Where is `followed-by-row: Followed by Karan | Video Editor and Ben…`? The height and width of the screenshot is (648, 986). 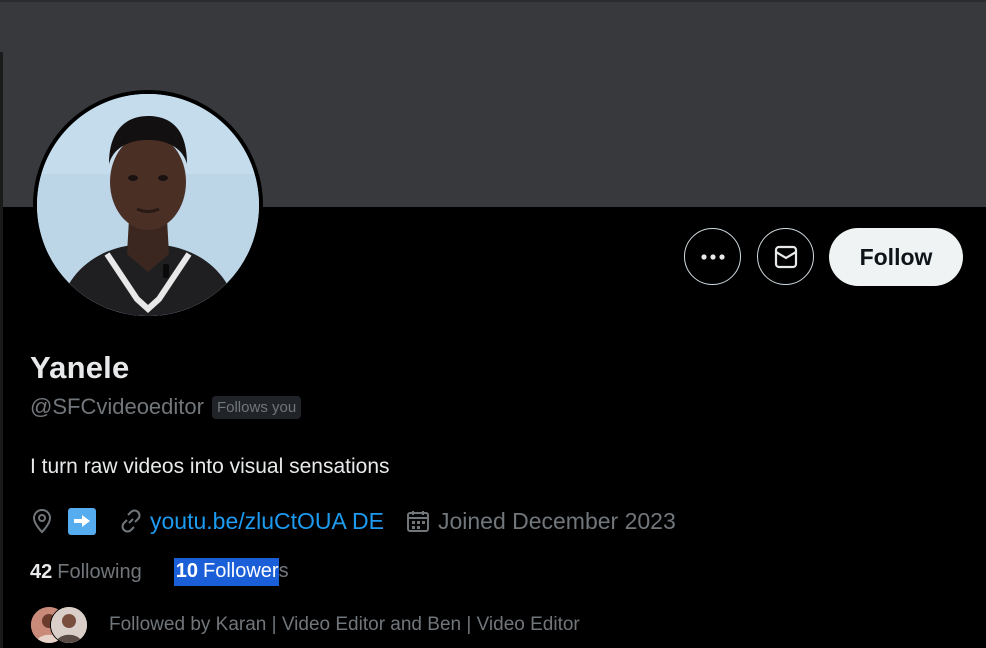
followed-by-row: Followed by Karan | Video Editor and Ben… is located at coordinates (305, 625).